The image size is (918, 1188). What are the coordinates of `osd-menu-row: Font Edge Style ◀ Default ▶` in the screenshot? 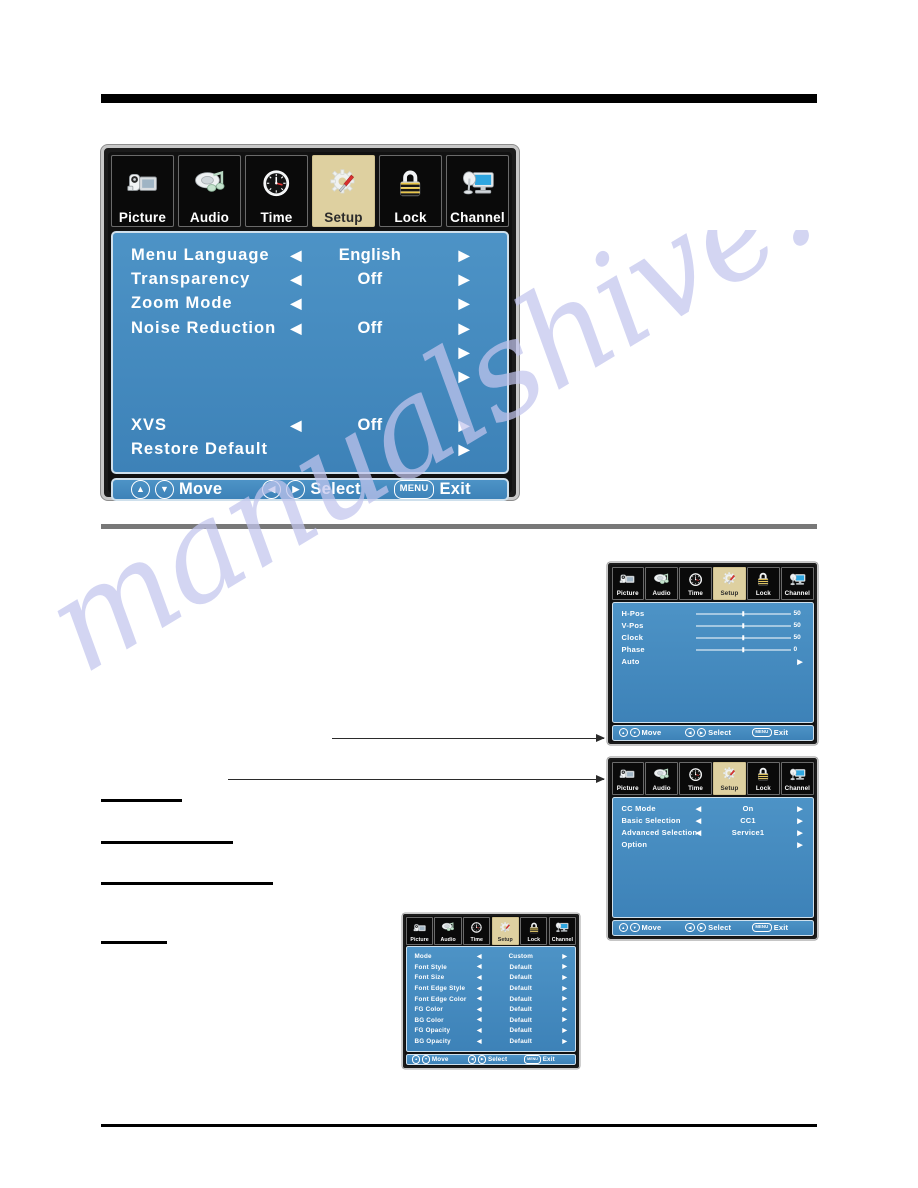 It's located at (490, 988).